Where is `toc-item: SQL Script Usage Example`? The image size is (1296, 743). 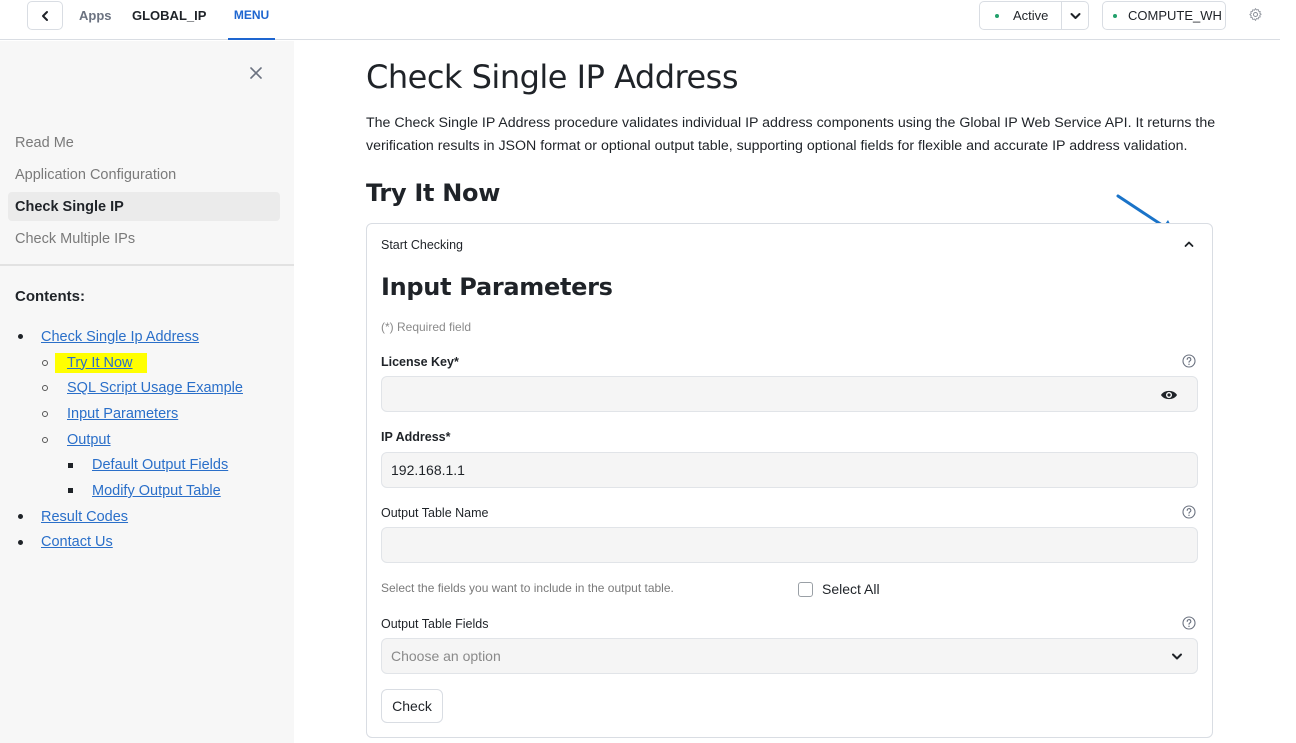 toc-item: SQL Script Usage Example is located at coordinates (147, 388).